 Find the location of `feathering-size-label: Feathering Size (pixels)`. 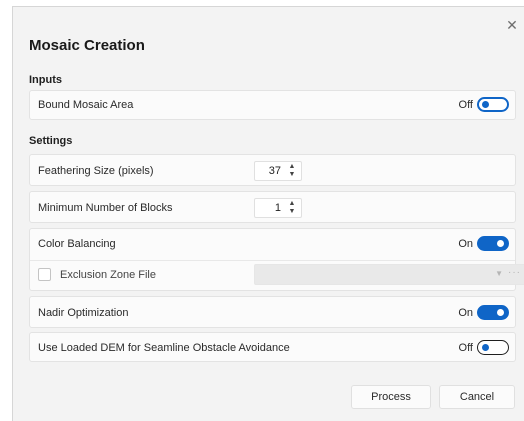

feathering-size-label: Feathering Size (pixels) is located at coordinates (96, 171).